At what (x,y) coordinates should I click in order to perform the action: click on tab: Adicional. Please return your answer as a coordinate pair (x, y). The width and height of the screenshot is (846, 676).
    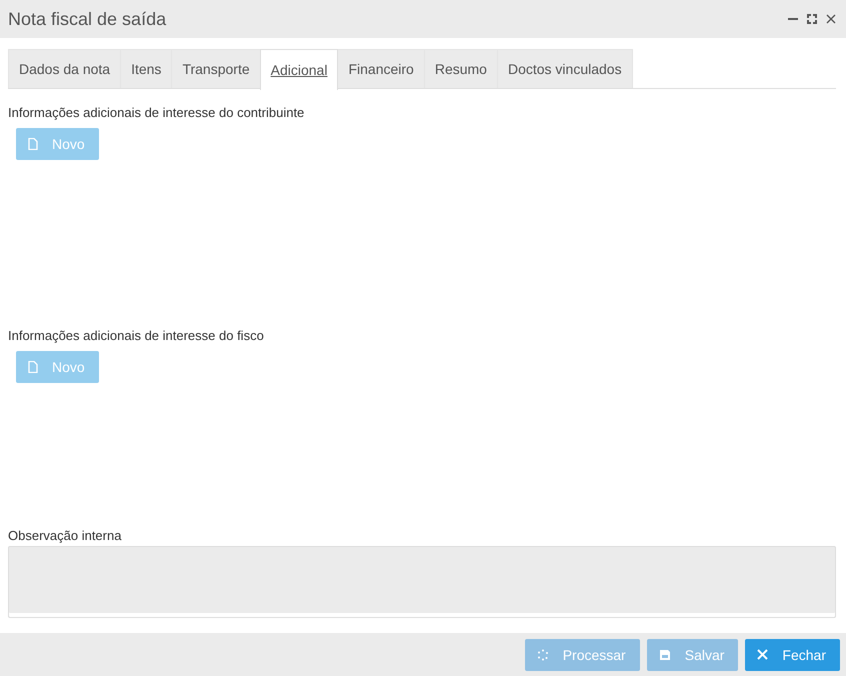
    Looking at the image, I should click on (299, 69).